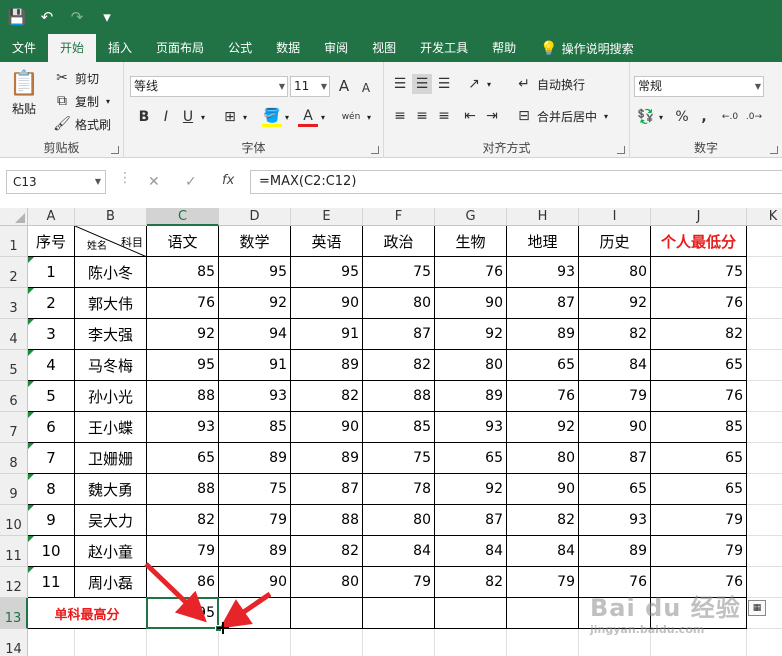 This screenshot has height=656, width=782. What do you see at coordinates (218, 628) in the screenshot?
I see `fill-handle` at bounding box center [218, 628].